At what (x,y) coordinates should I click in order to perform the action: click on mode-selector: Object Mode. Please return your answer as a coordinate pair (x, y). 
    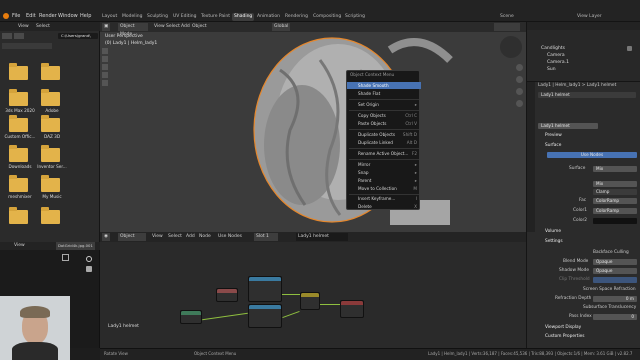
    Looking at the image, I should click on (133, 30).